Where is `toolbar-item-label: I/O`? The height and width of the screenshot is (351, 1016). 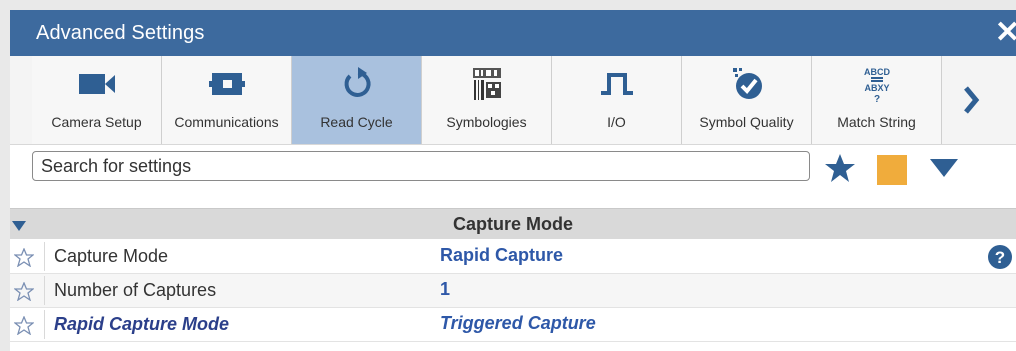
toolbar-item-label: I/O is located at coordinates (616, 122).